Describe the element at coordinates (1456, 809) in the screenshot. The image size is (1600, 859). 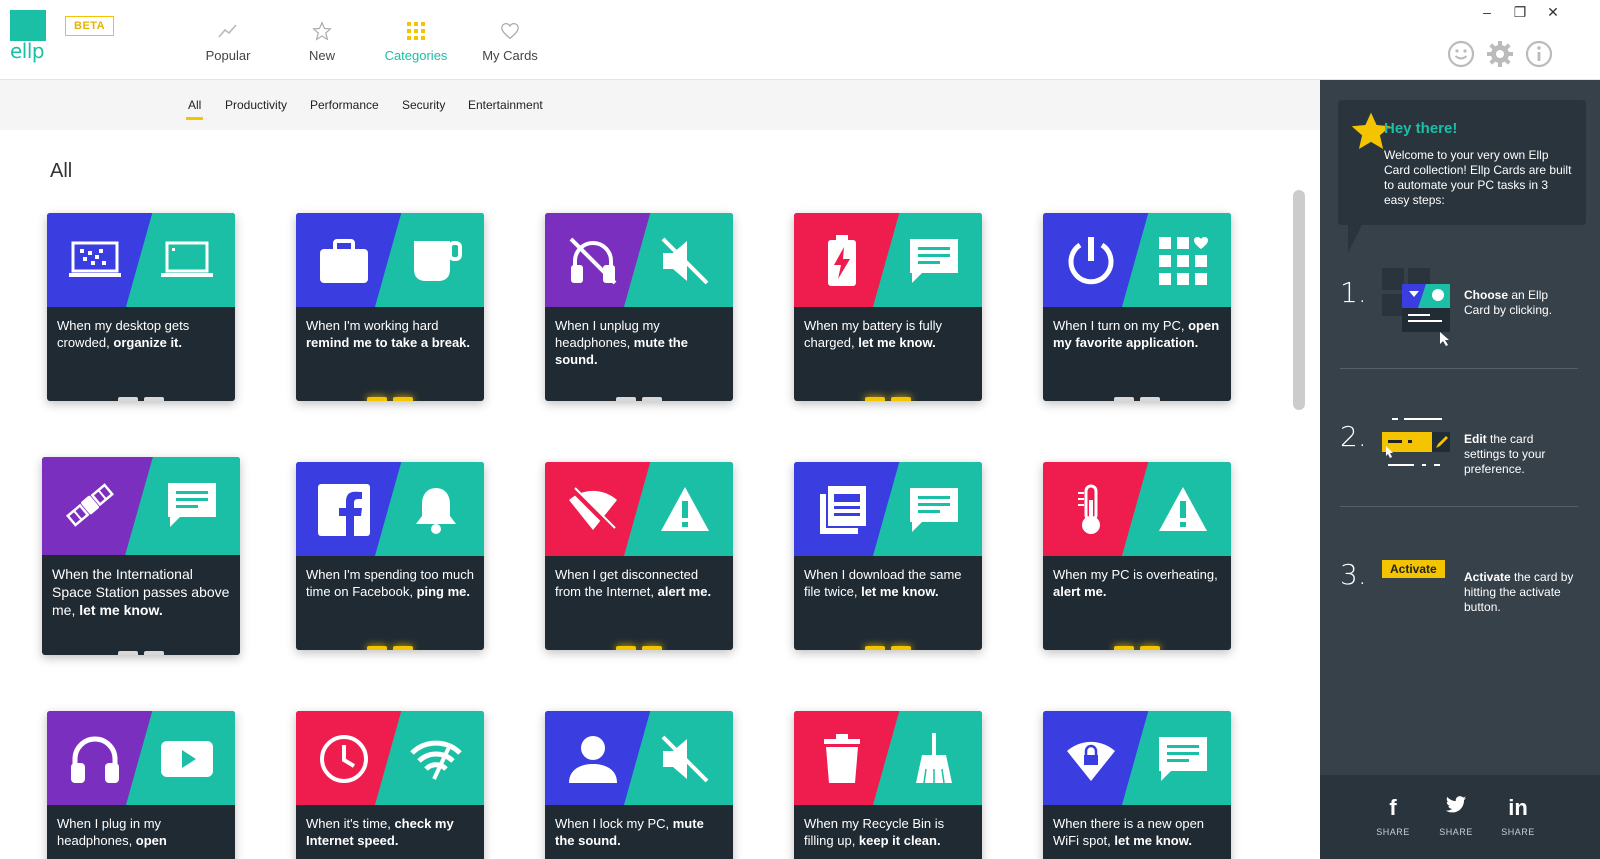
I see `twitter-icon` at that location.